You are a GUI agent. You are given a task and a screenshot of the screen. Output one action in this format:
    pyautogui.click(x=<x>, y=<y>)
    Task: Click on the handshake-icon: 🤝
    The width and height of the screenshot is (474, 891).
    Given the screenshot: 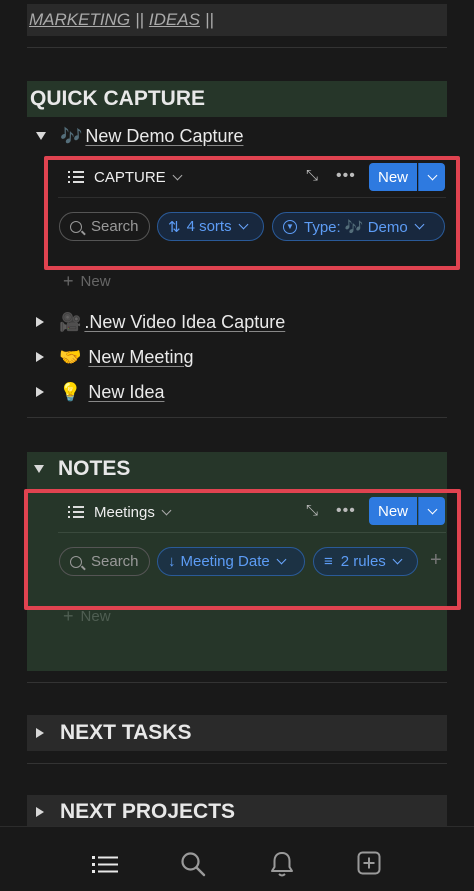 What is the action you would take?
    pyautogui.click(x=70, y=356)
    